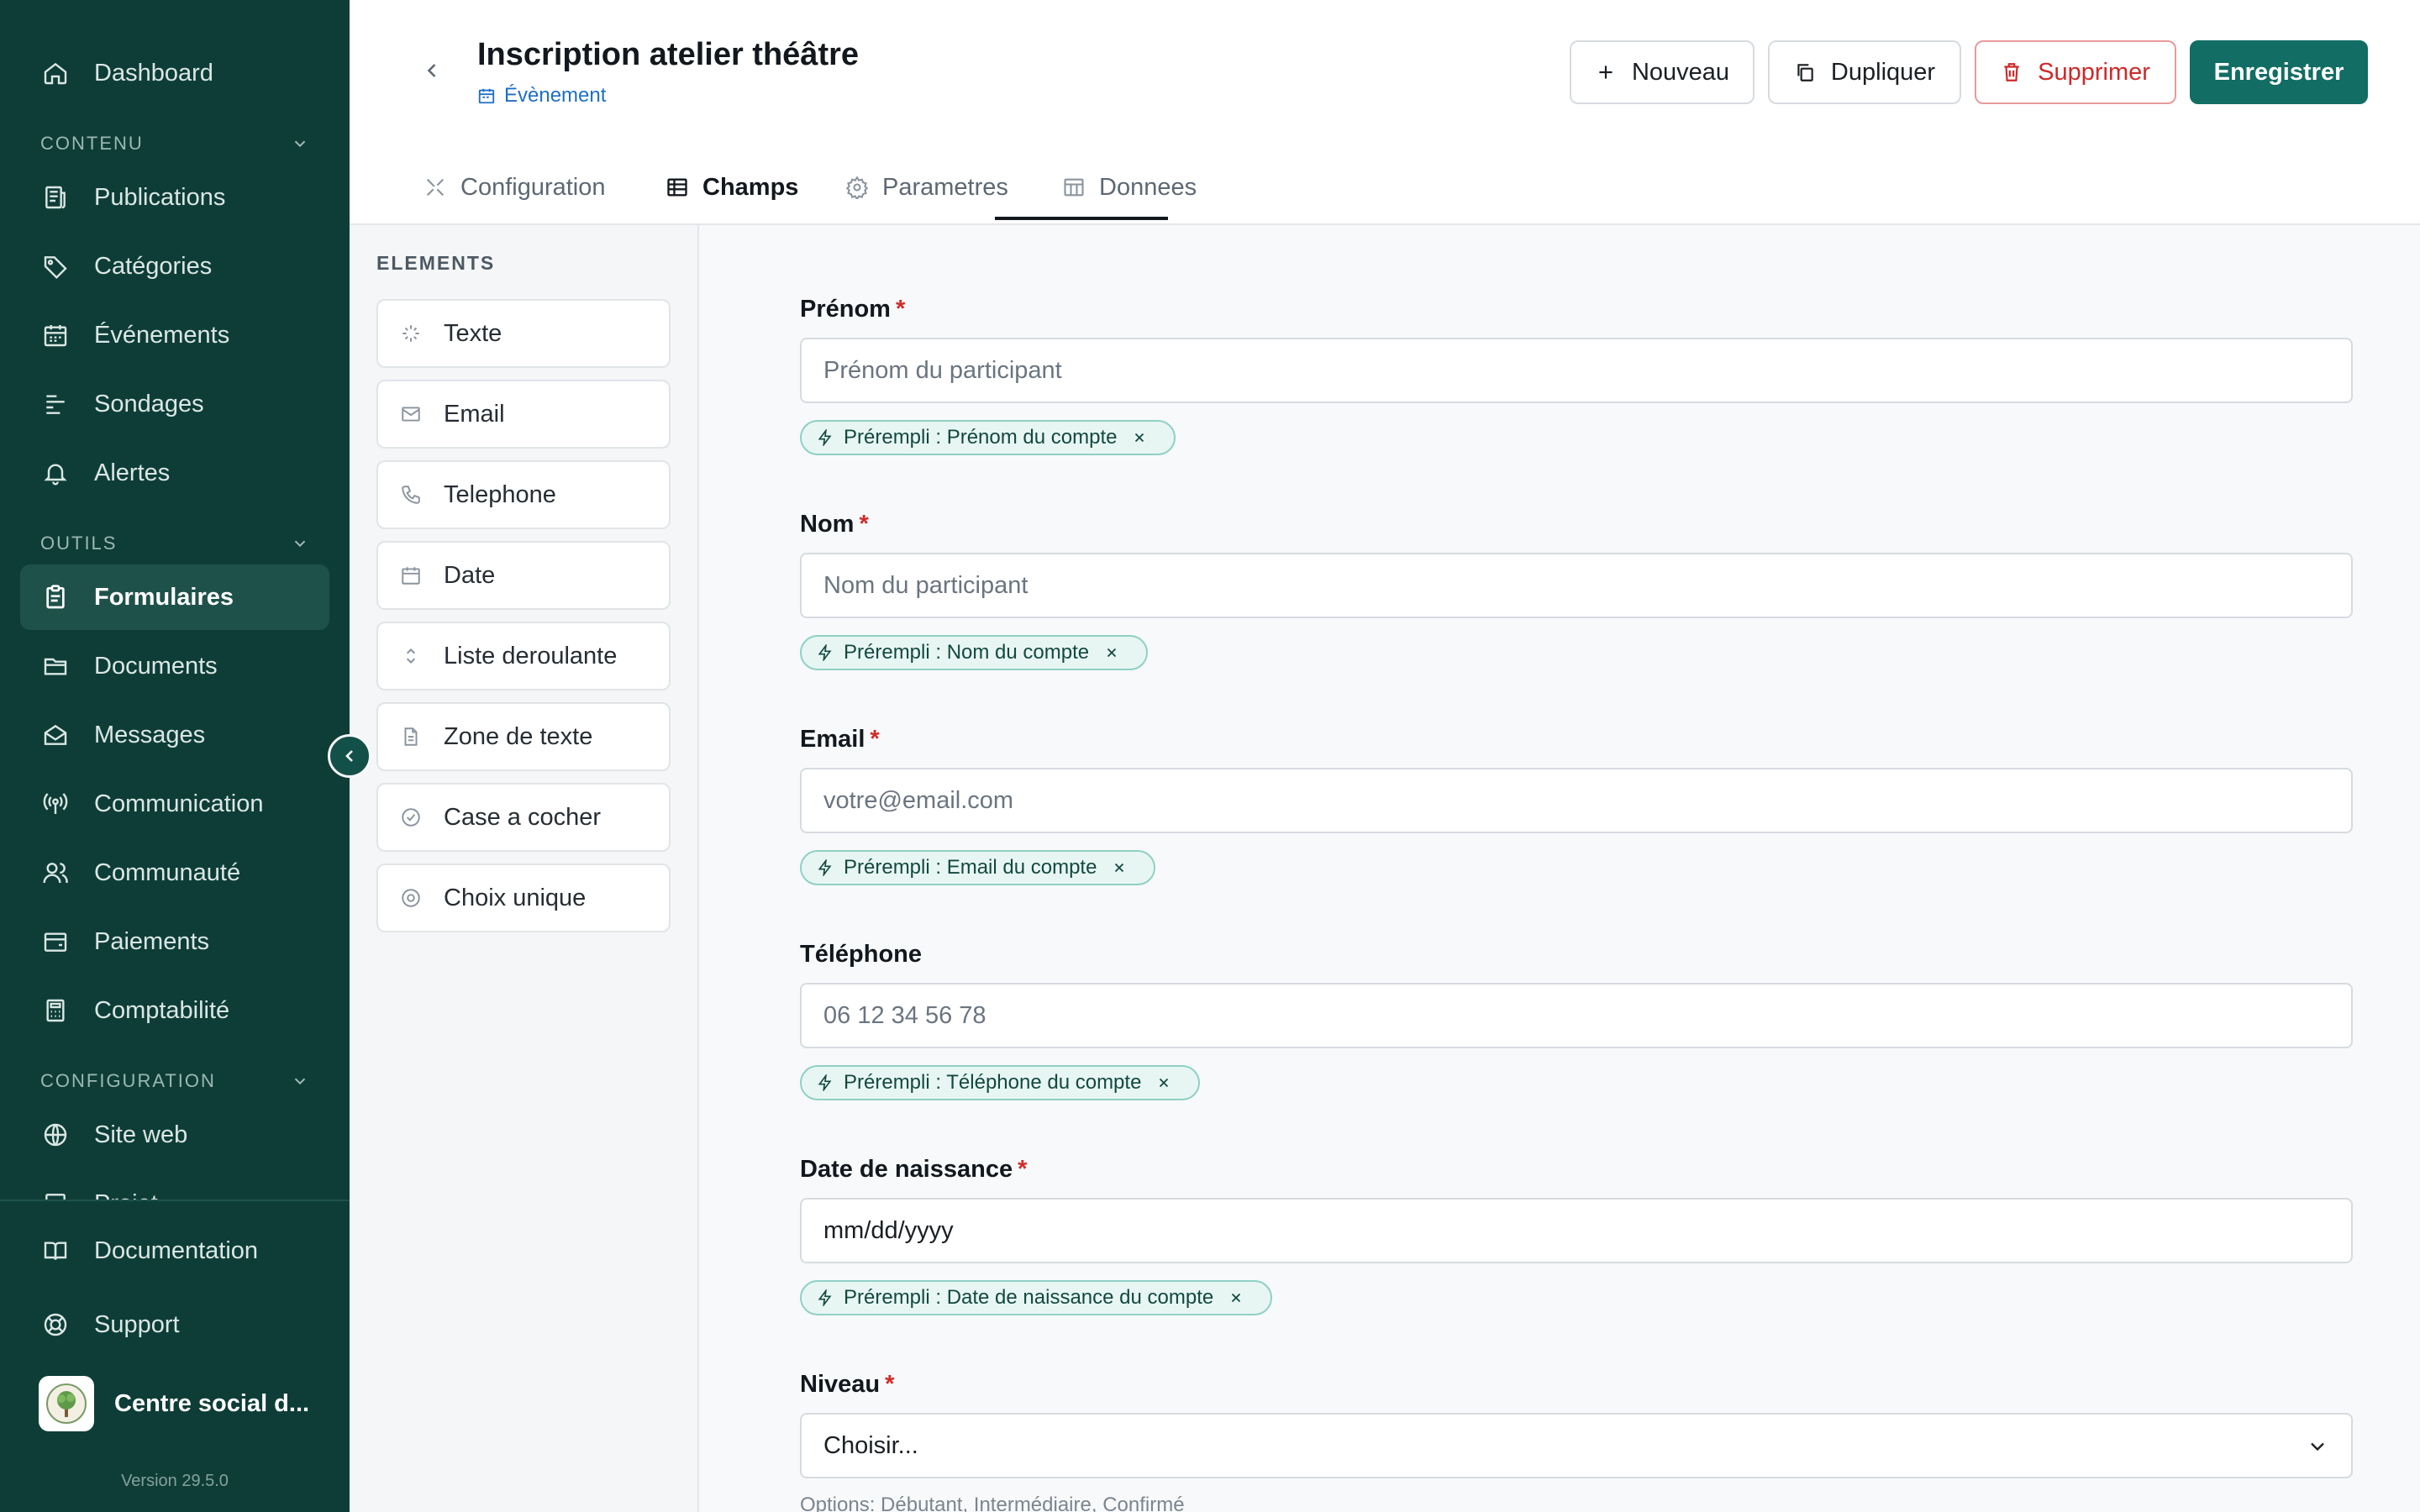 This screenshot has width=2420, height=1512. Describe the element at coordinates (179, 803) in the screenshot. I see `sidebar-item-label: Communication` at that location.